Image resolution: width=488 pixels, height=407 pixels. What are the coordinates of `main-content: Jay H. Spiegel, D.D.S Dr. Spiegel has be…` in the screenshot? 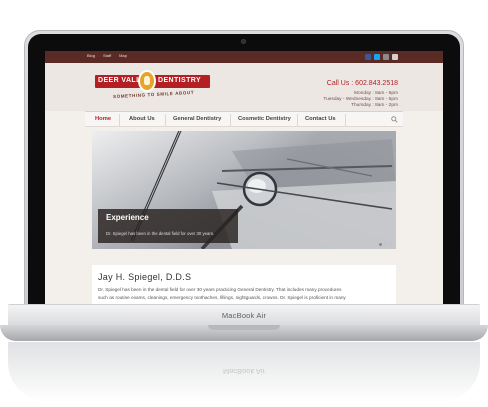 It's located at (244, 284).